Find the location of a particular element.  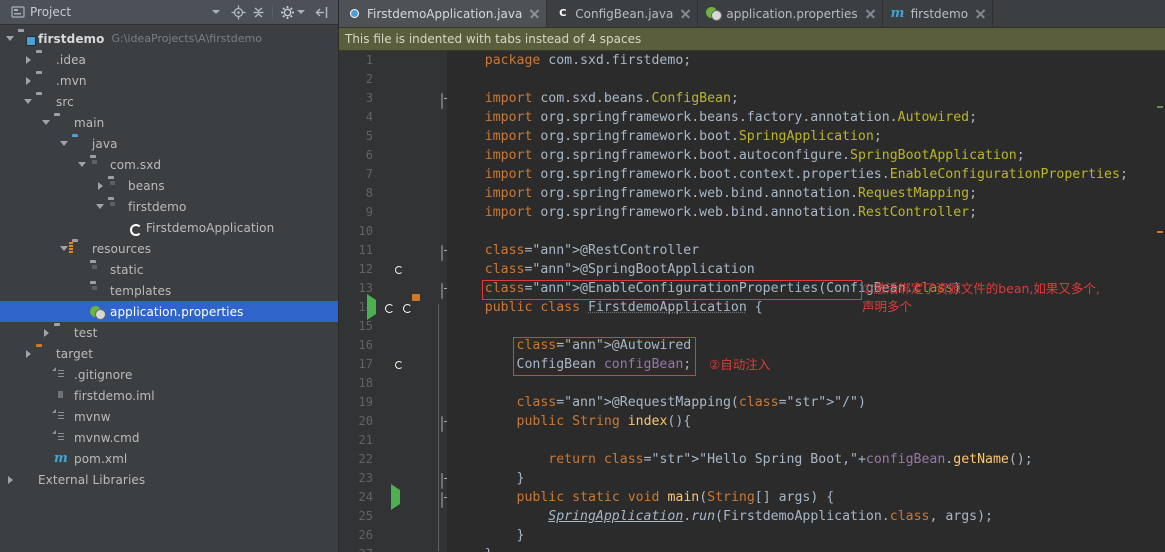

gutter-line-19: 19 is located at coordinates (393, 402).